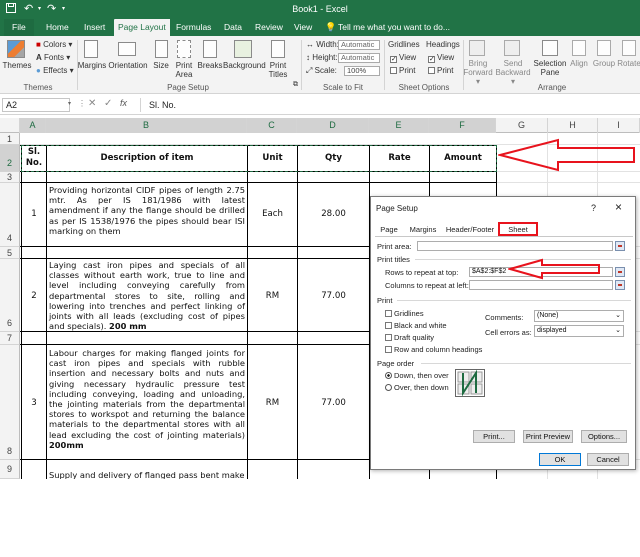  Describe the element at coordinates (272, 158) in the screenshot. I see `header-unit: Unit` at that location.